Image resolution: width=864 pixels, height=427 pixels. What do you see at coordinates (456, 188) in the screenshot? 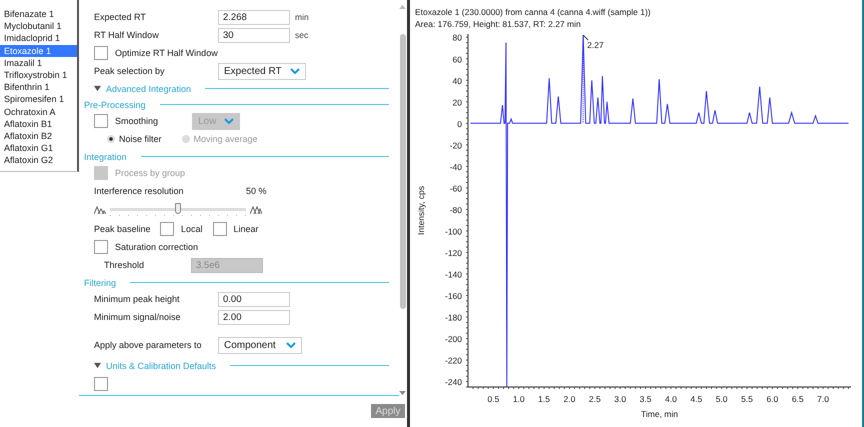
I see `y-tick-label: -60` at bounding box center [456, 188].